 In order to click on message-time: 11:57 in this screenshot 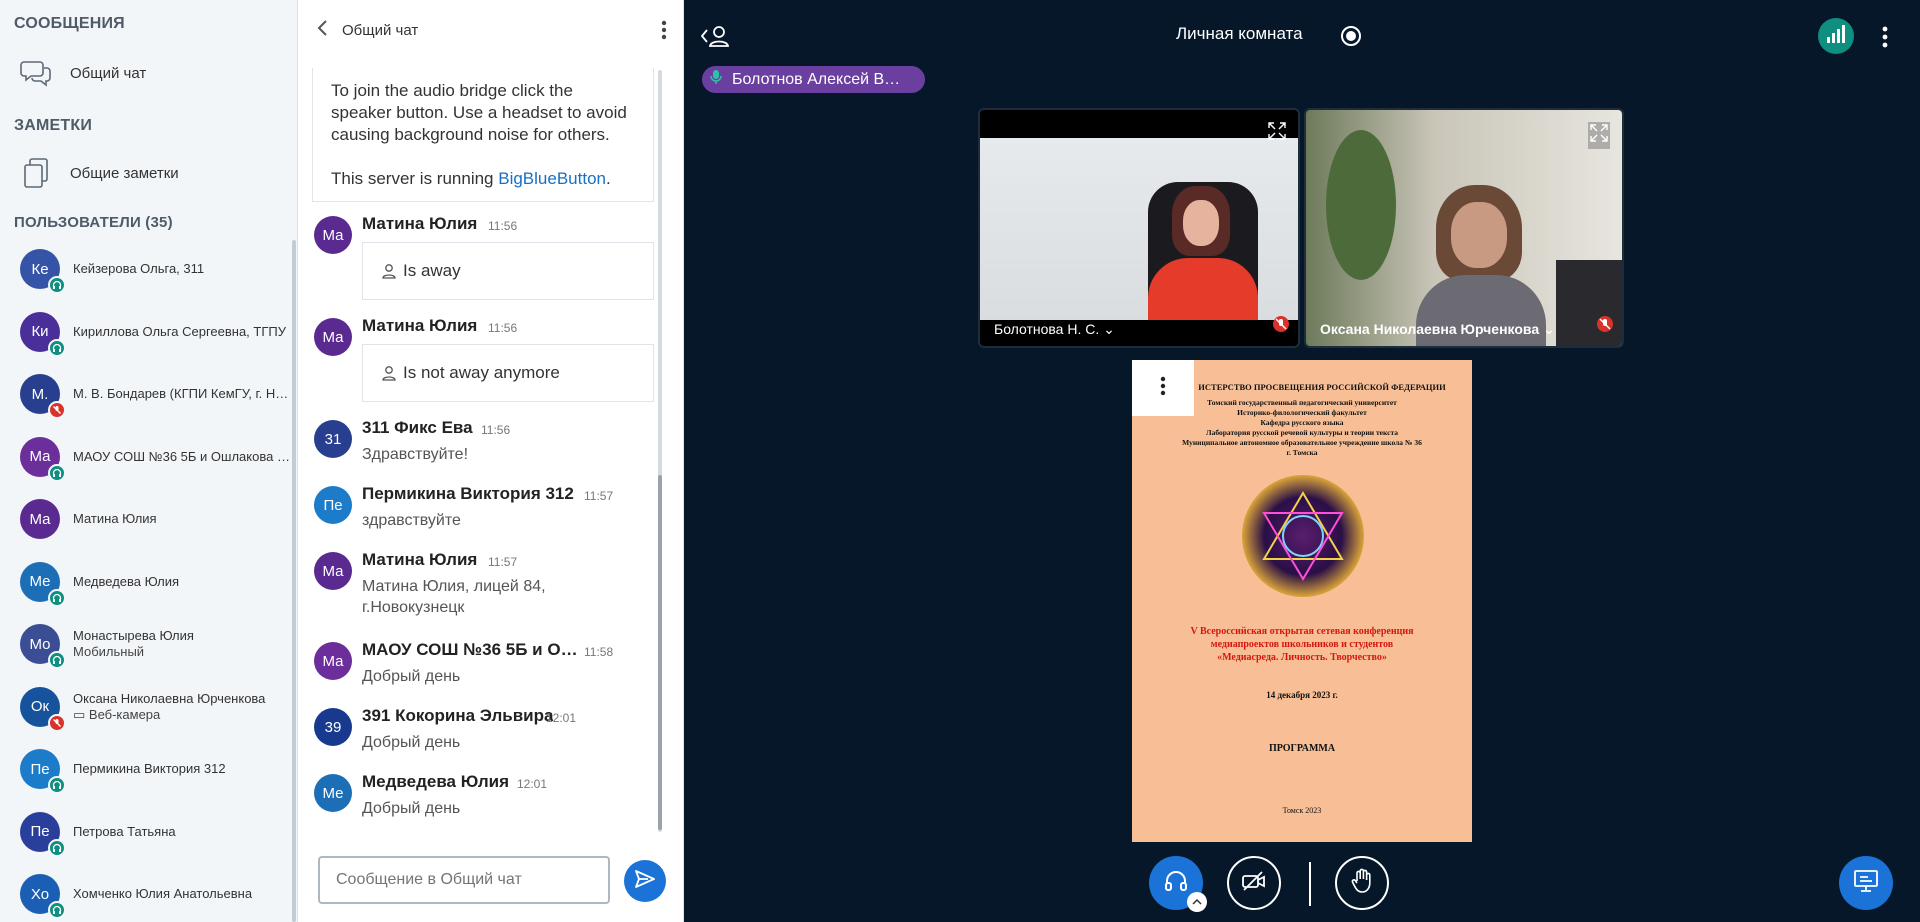, I will do `click(503, 562)`.